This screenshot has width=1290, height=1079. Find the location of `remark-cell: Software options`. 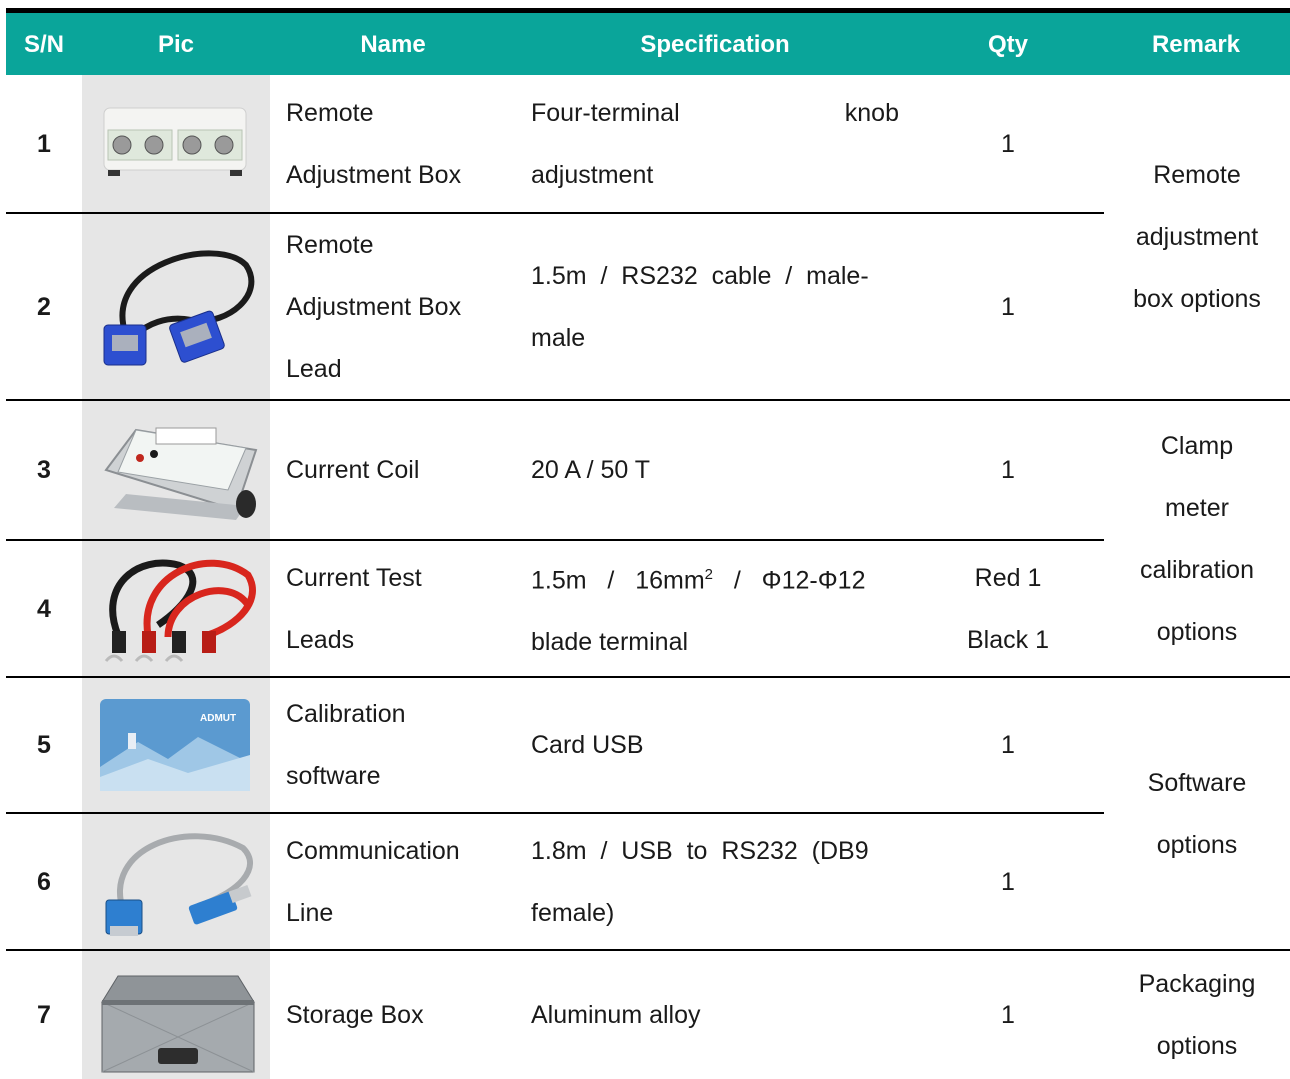

remark-cell: Software options is located at coordinates (1197, 813).